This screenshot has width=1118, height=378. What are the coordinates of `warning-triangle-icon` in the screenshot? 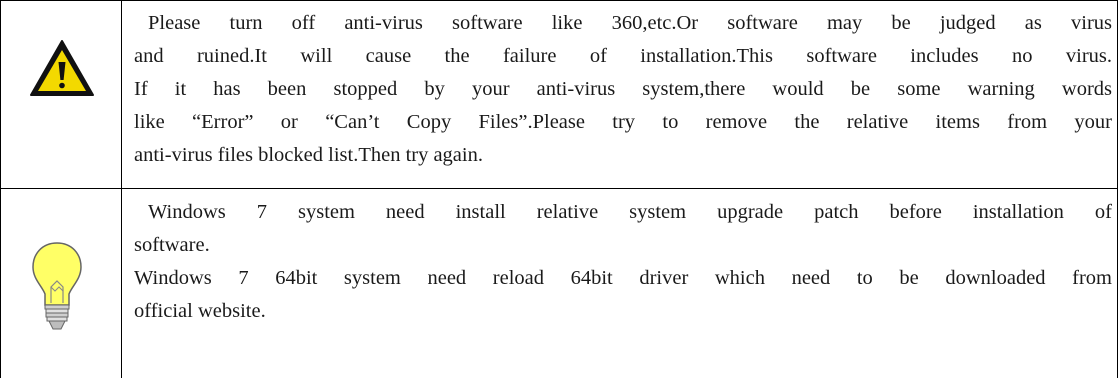 It's located at (62, 68).